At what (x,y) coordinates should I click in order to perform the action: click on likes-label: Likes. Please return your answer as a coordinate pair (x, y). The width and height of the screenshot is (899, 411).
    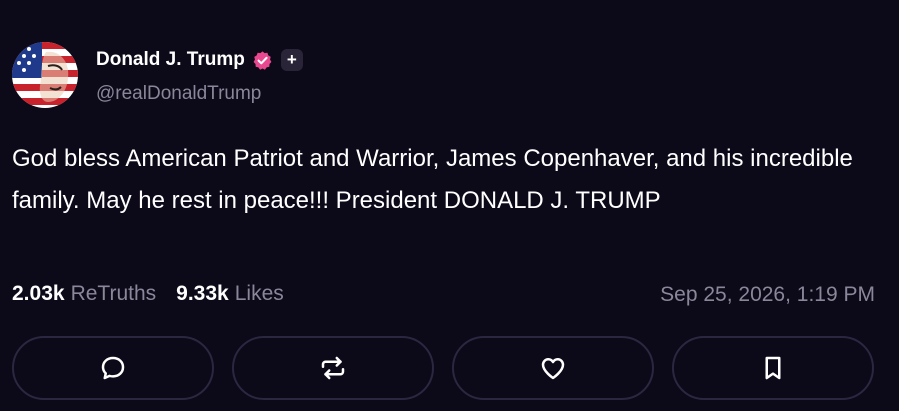
    Looking at the image, I should click on (259, 294).